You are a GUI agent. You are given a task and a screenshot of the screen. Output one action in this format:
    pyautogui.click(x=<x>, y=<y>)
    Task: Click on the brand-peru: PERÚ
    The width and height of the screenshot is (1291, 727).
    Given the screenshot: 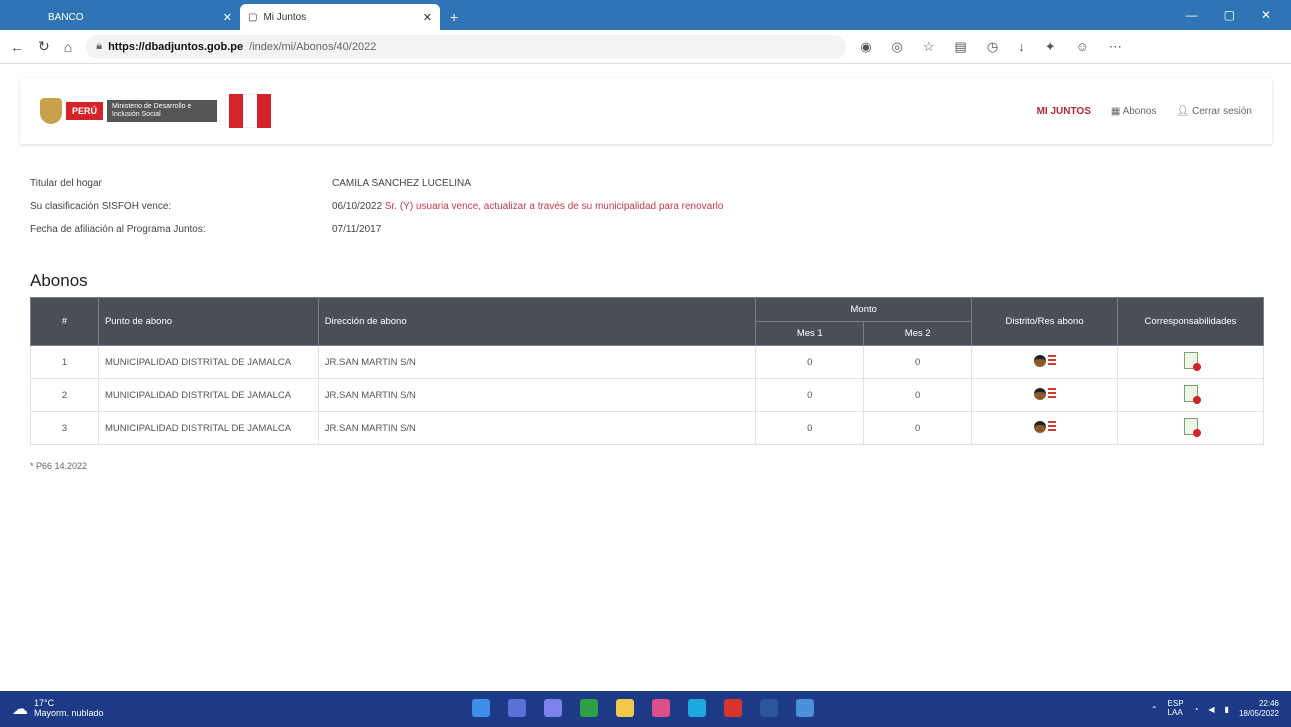 What is the action you would take?
    pyautogui.click(x=85, y=111)
    